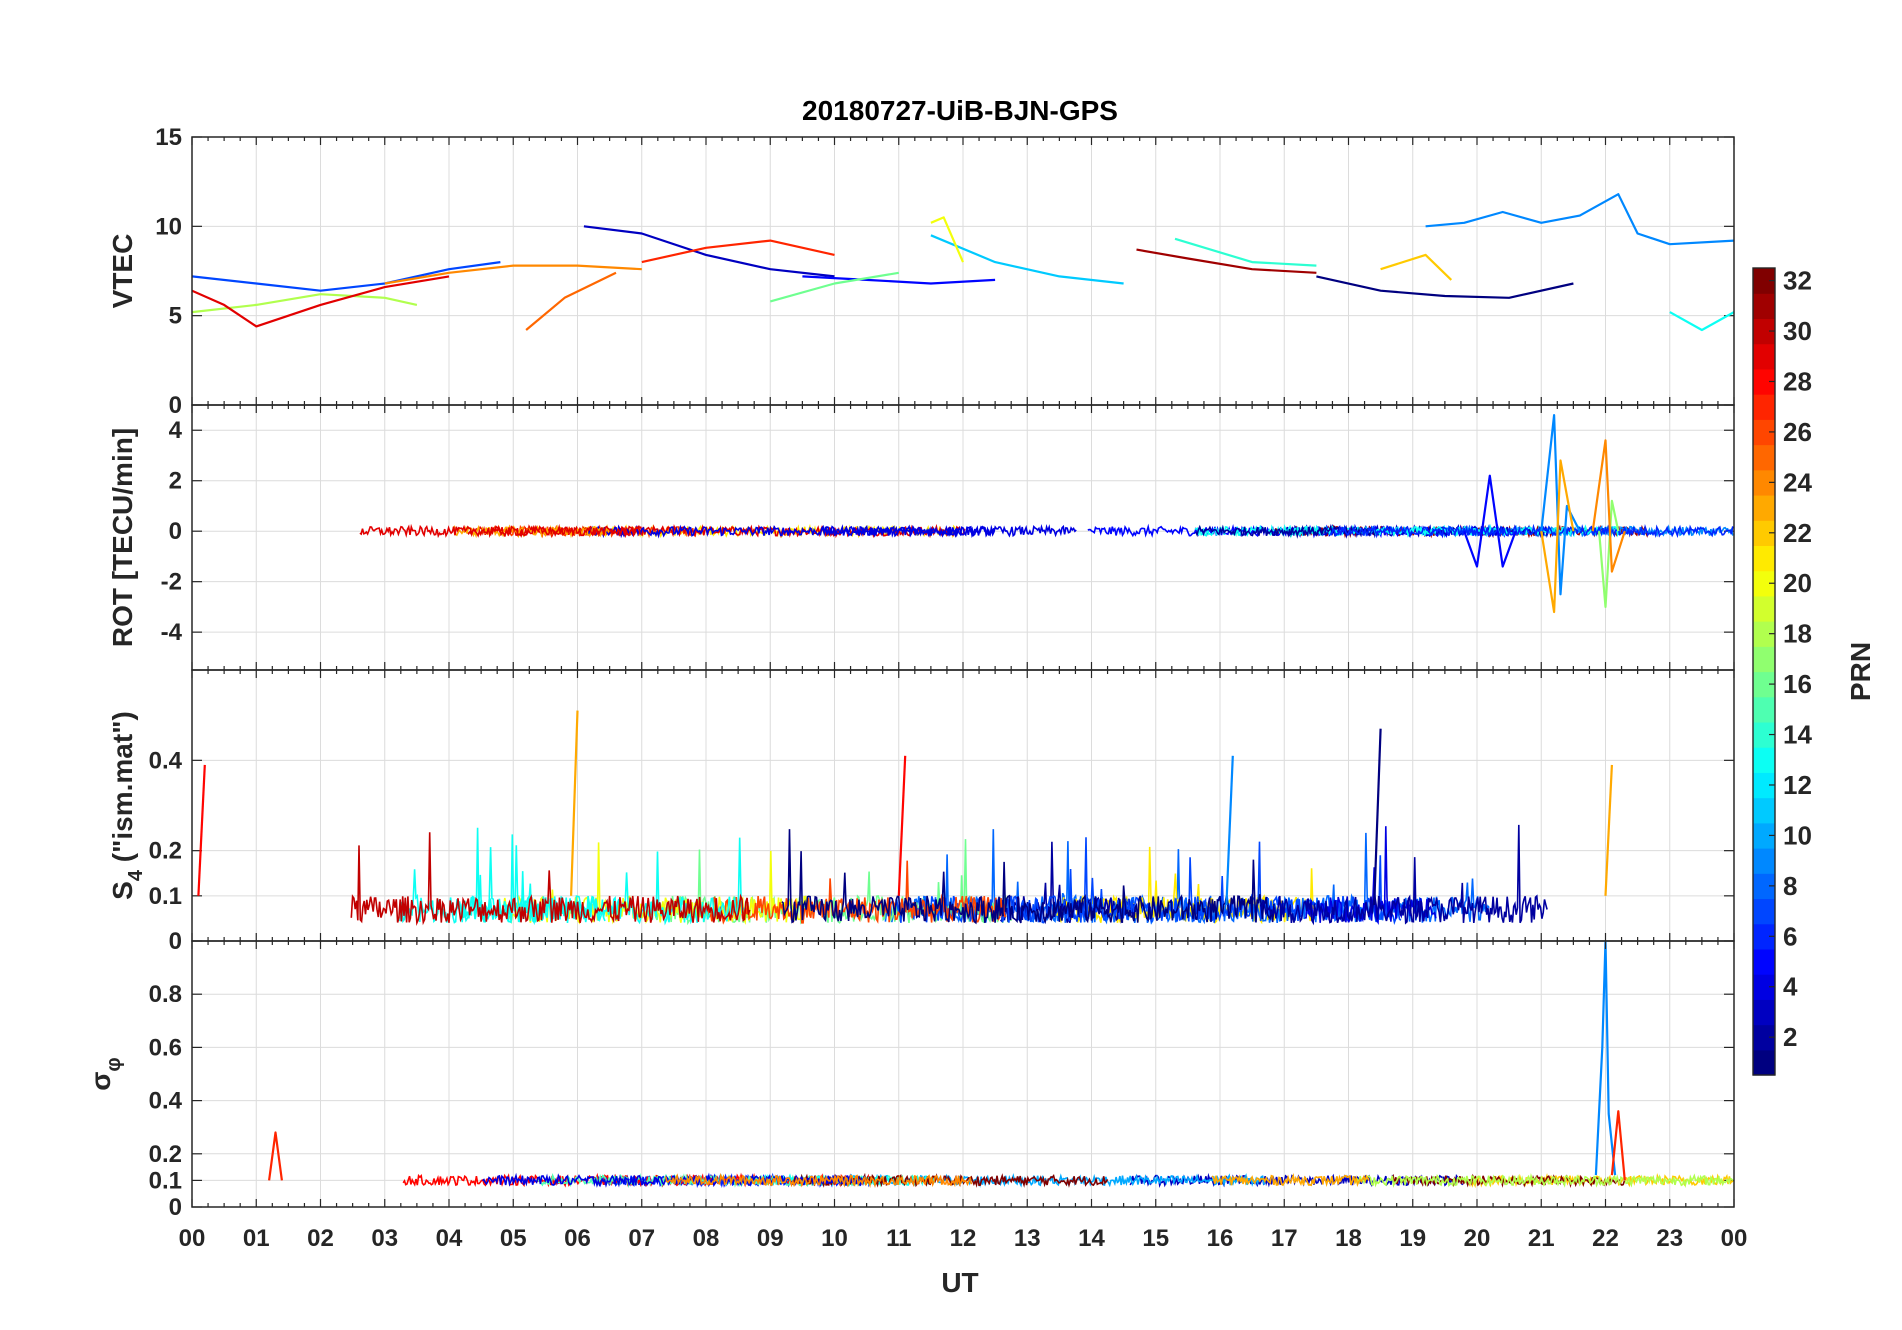 This screenshot has height=1330, width=1902. What do you see at coordinates (175, 316) in the screenshot?
I see `y-tick-label: 5` at bounding box center [175, 316].